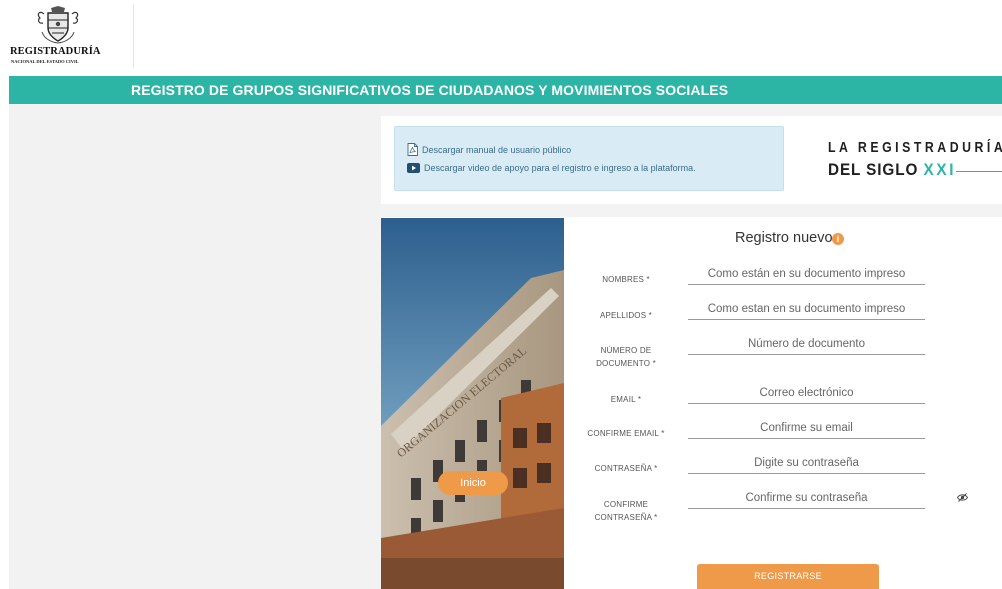  Describe the element at coordinates (626, 279) in the screenshot. I see `label-nombres: NOMBRES *` at that location.